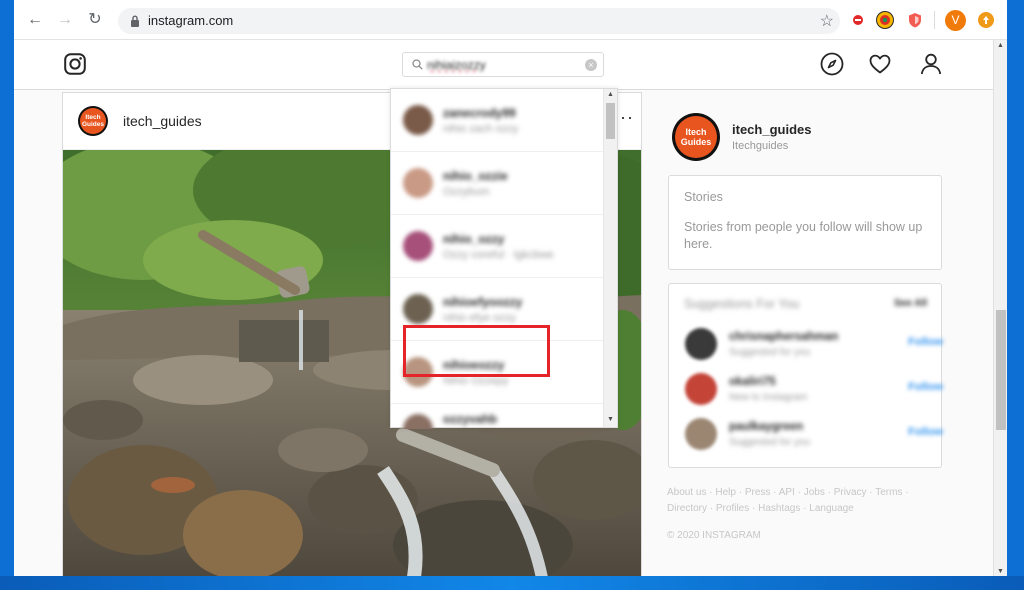 The width and height of the screenshot is (1024, 590). What do you see at coordinates (75, 64) in the screenshot?
I see `instagram-logo-icon` at bounding box center [75, 64].